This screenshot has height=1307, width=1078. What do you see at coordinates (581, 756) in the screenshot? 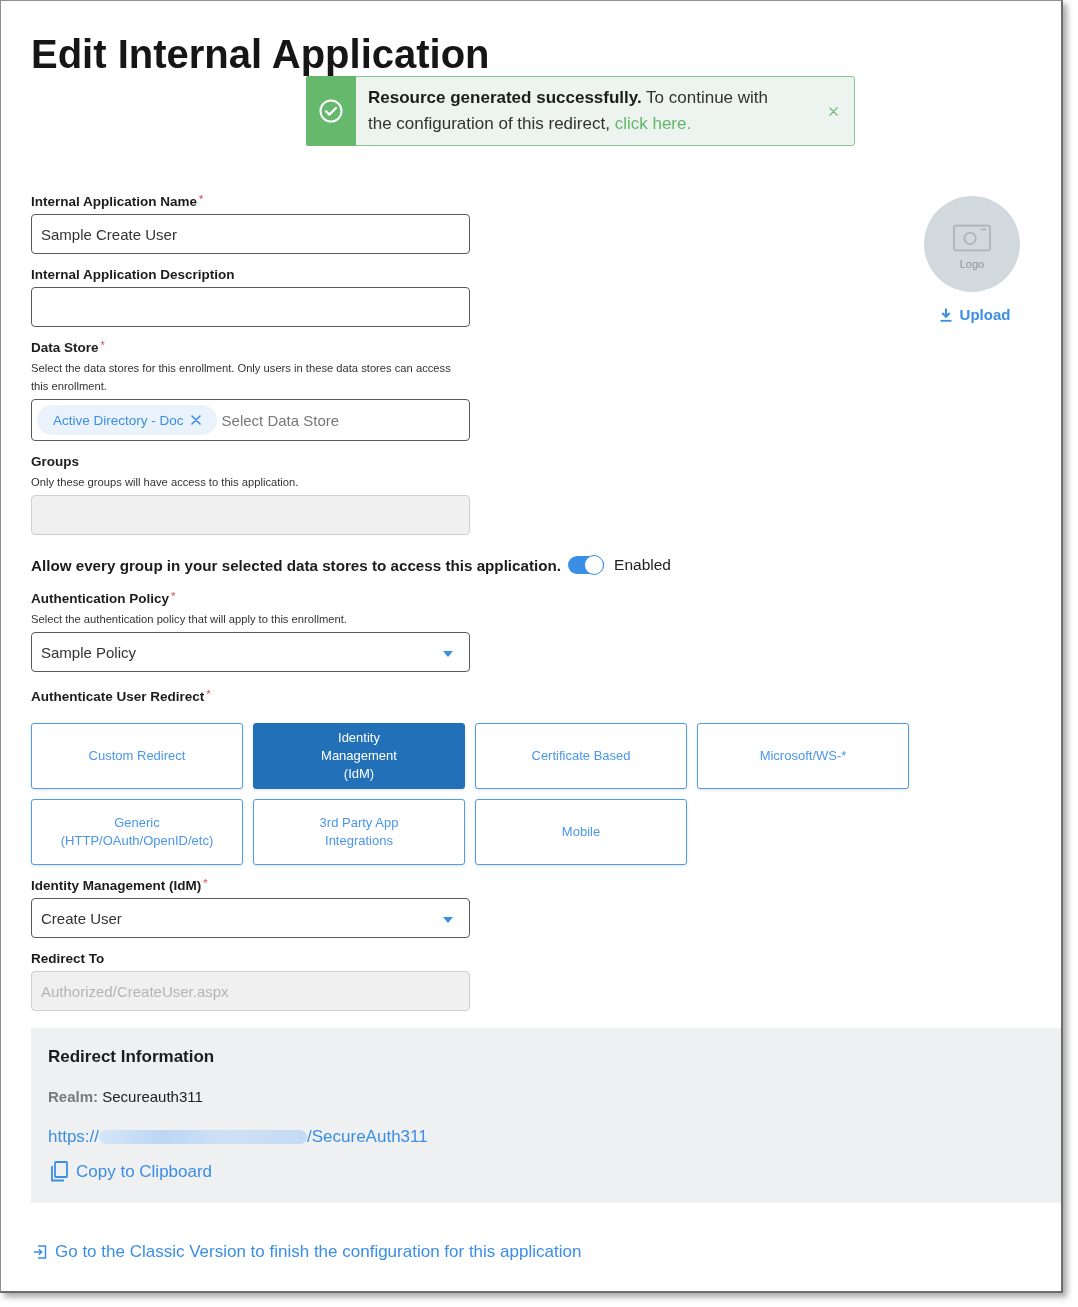
I see `redirect-type-tile: Certificate Based` at bounding box center [581, 756].